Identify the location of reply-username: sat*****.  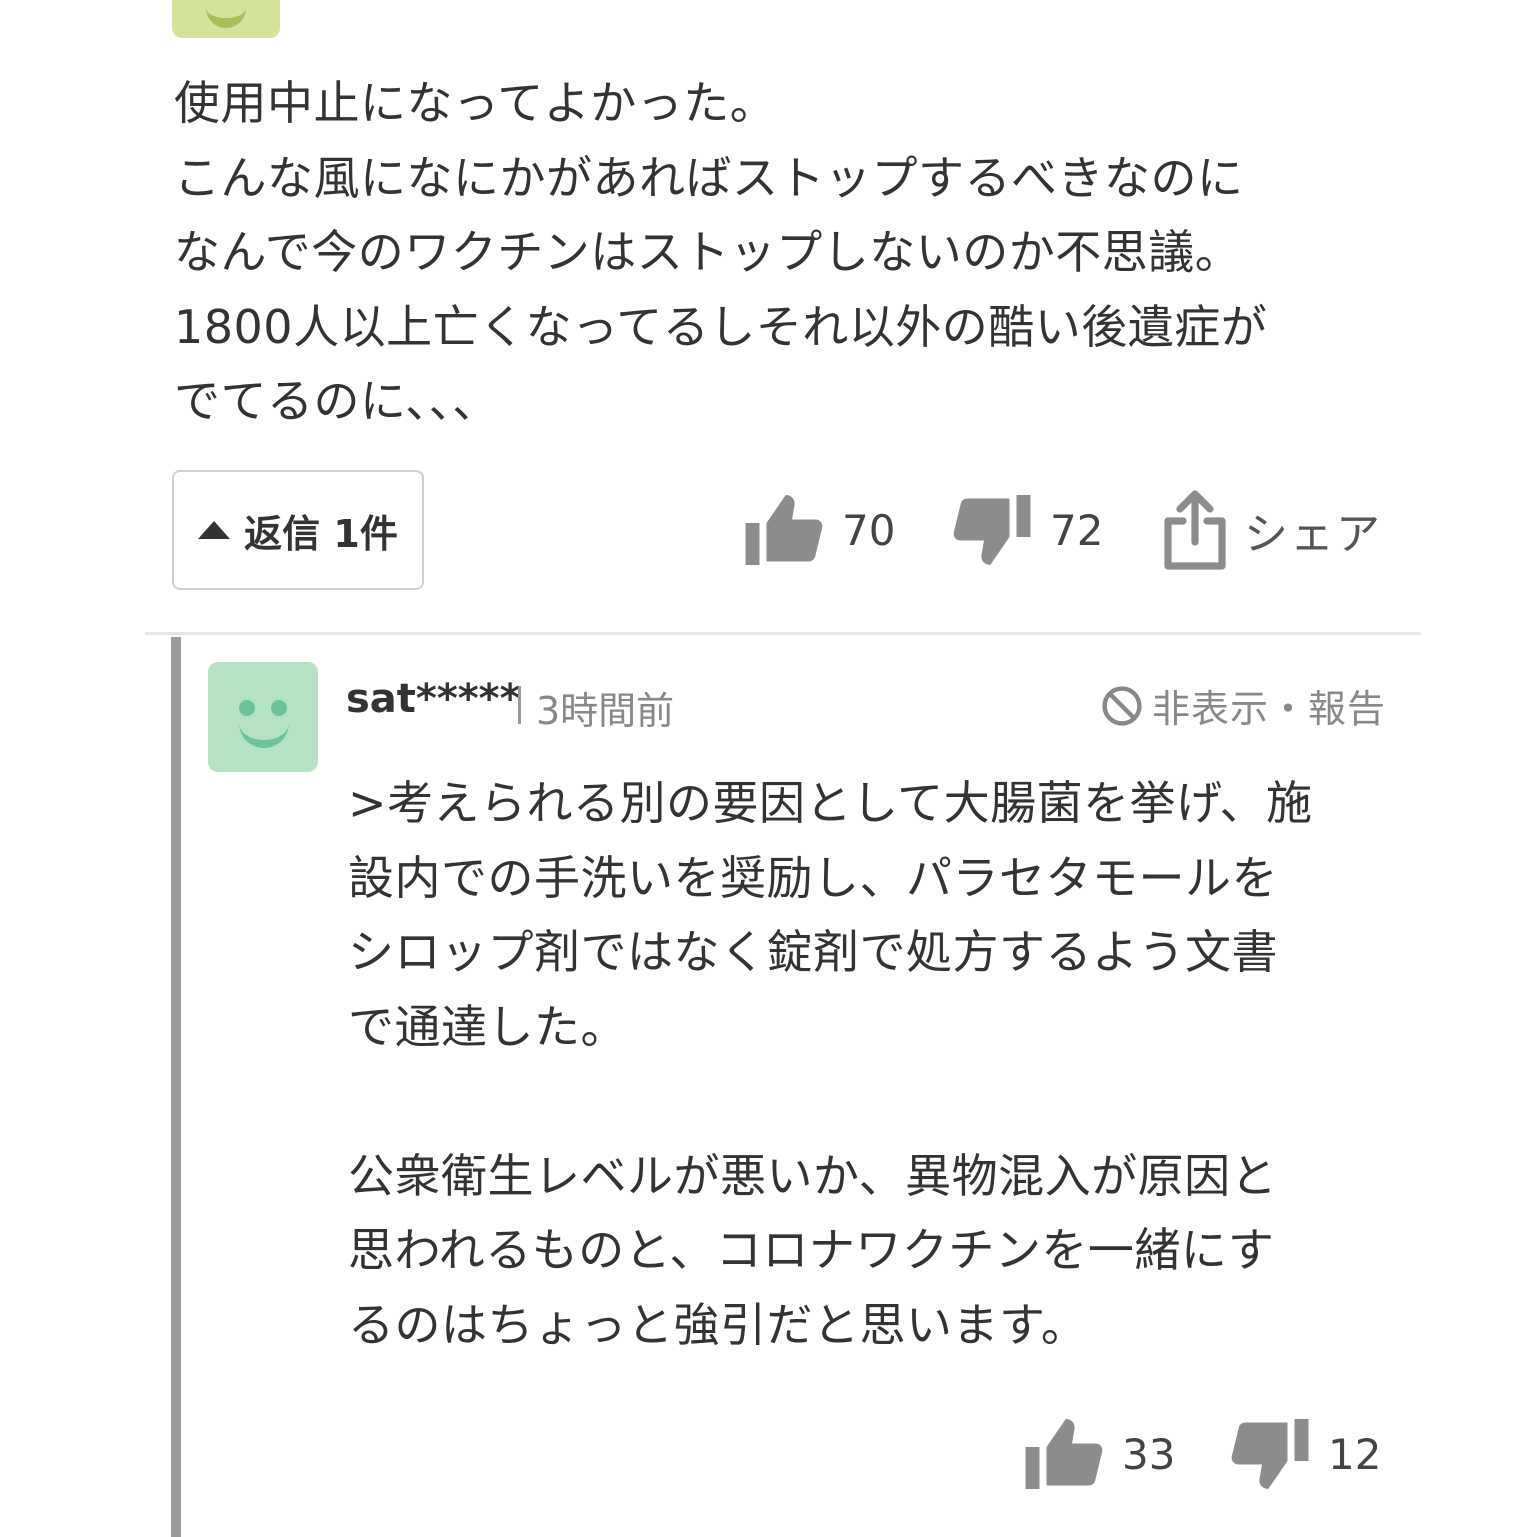
(433, 699).